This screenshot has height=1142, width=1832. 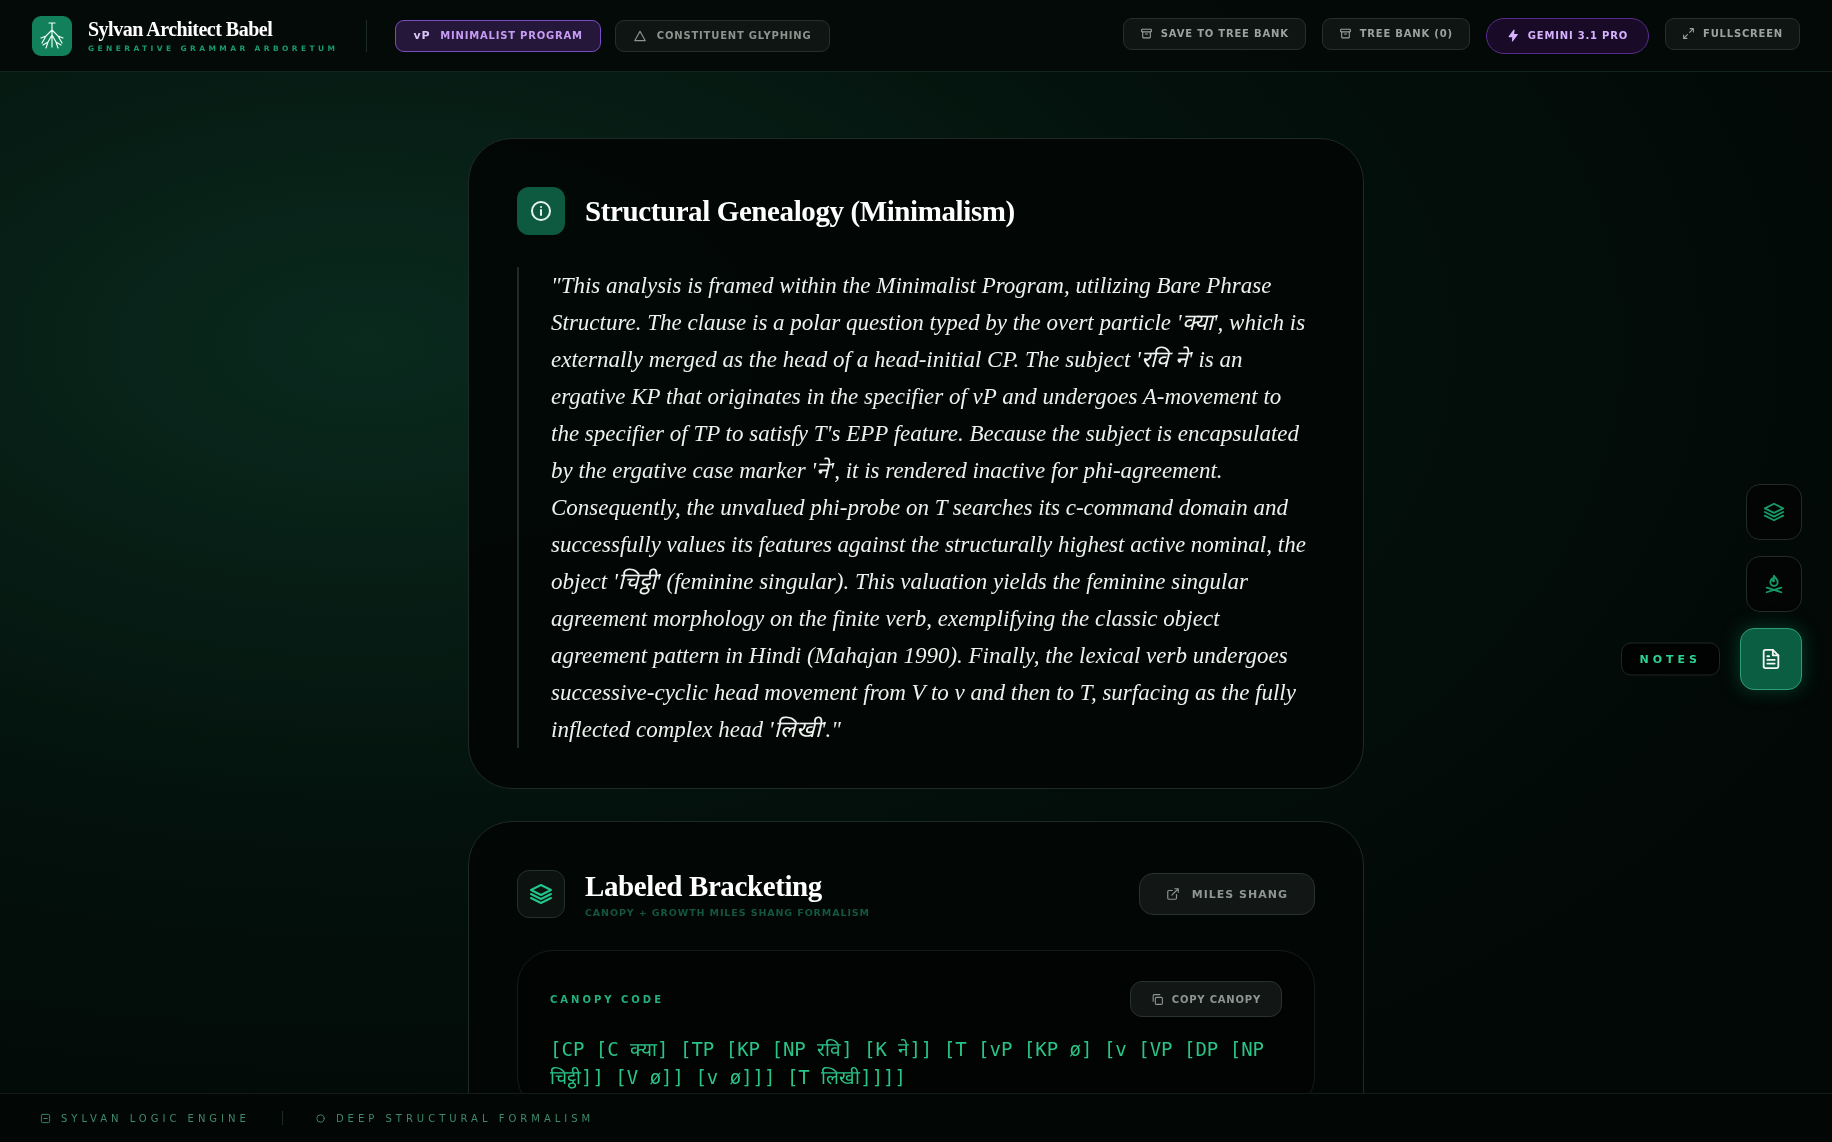 What do you see at coordinates (728, 912) in the screenshot?
I see `card-subtitle: CANOPY + GROWTH MILES SHANG FORMALISM` at bounding box center [728, 912].